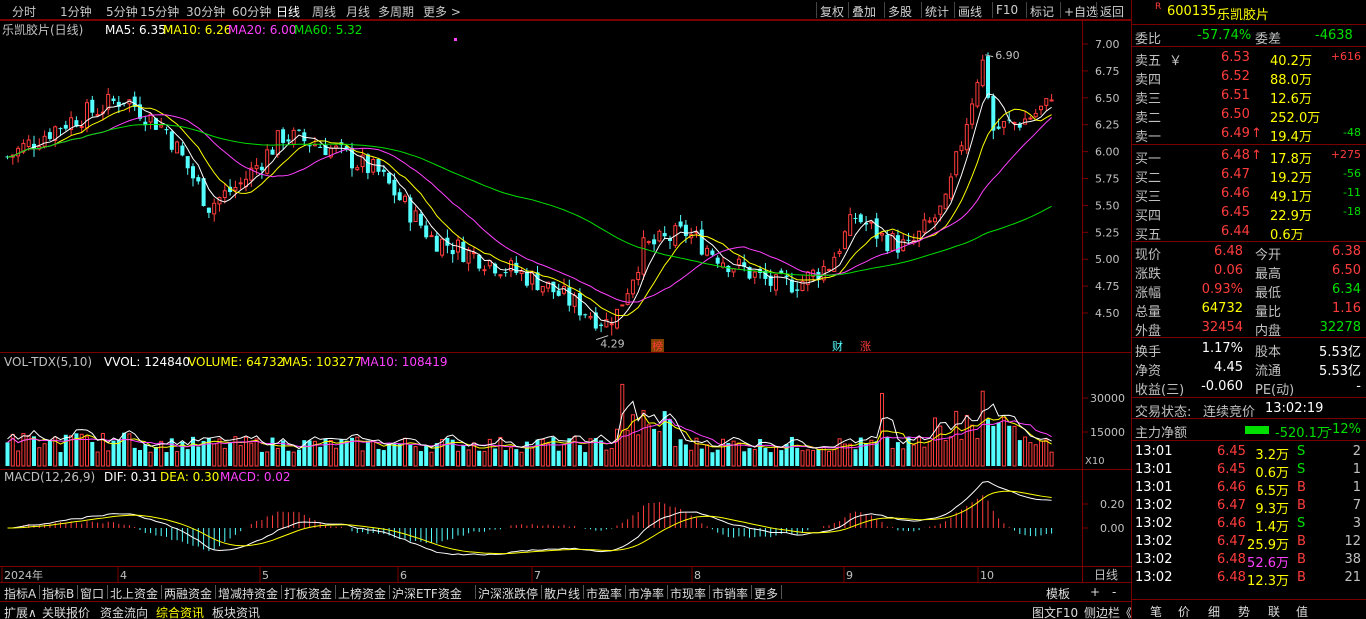 The width and height of the screenshot is (1366, 619). What do you see at coordinates (135, 30) in the screenshot?
I see `ma-legend: MA5: 6.35` at bounding box center [135, 30].